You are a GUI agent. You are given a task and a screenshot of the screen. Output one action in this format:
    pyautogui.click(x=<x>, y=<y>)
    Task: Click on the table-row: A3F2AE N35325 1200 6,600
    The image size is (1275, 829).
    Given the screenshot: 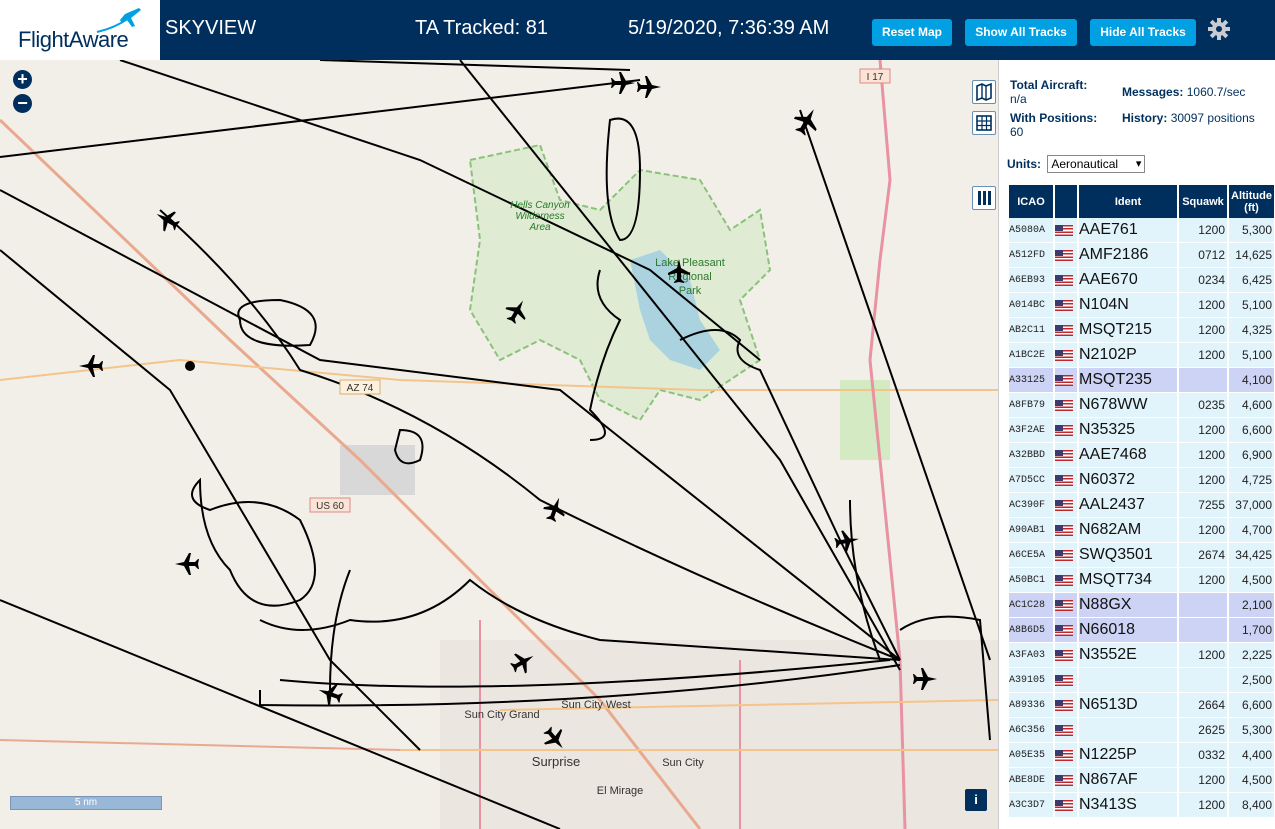 What is the action you would take?
    pyautogui.click(x=1141, y=430)
    